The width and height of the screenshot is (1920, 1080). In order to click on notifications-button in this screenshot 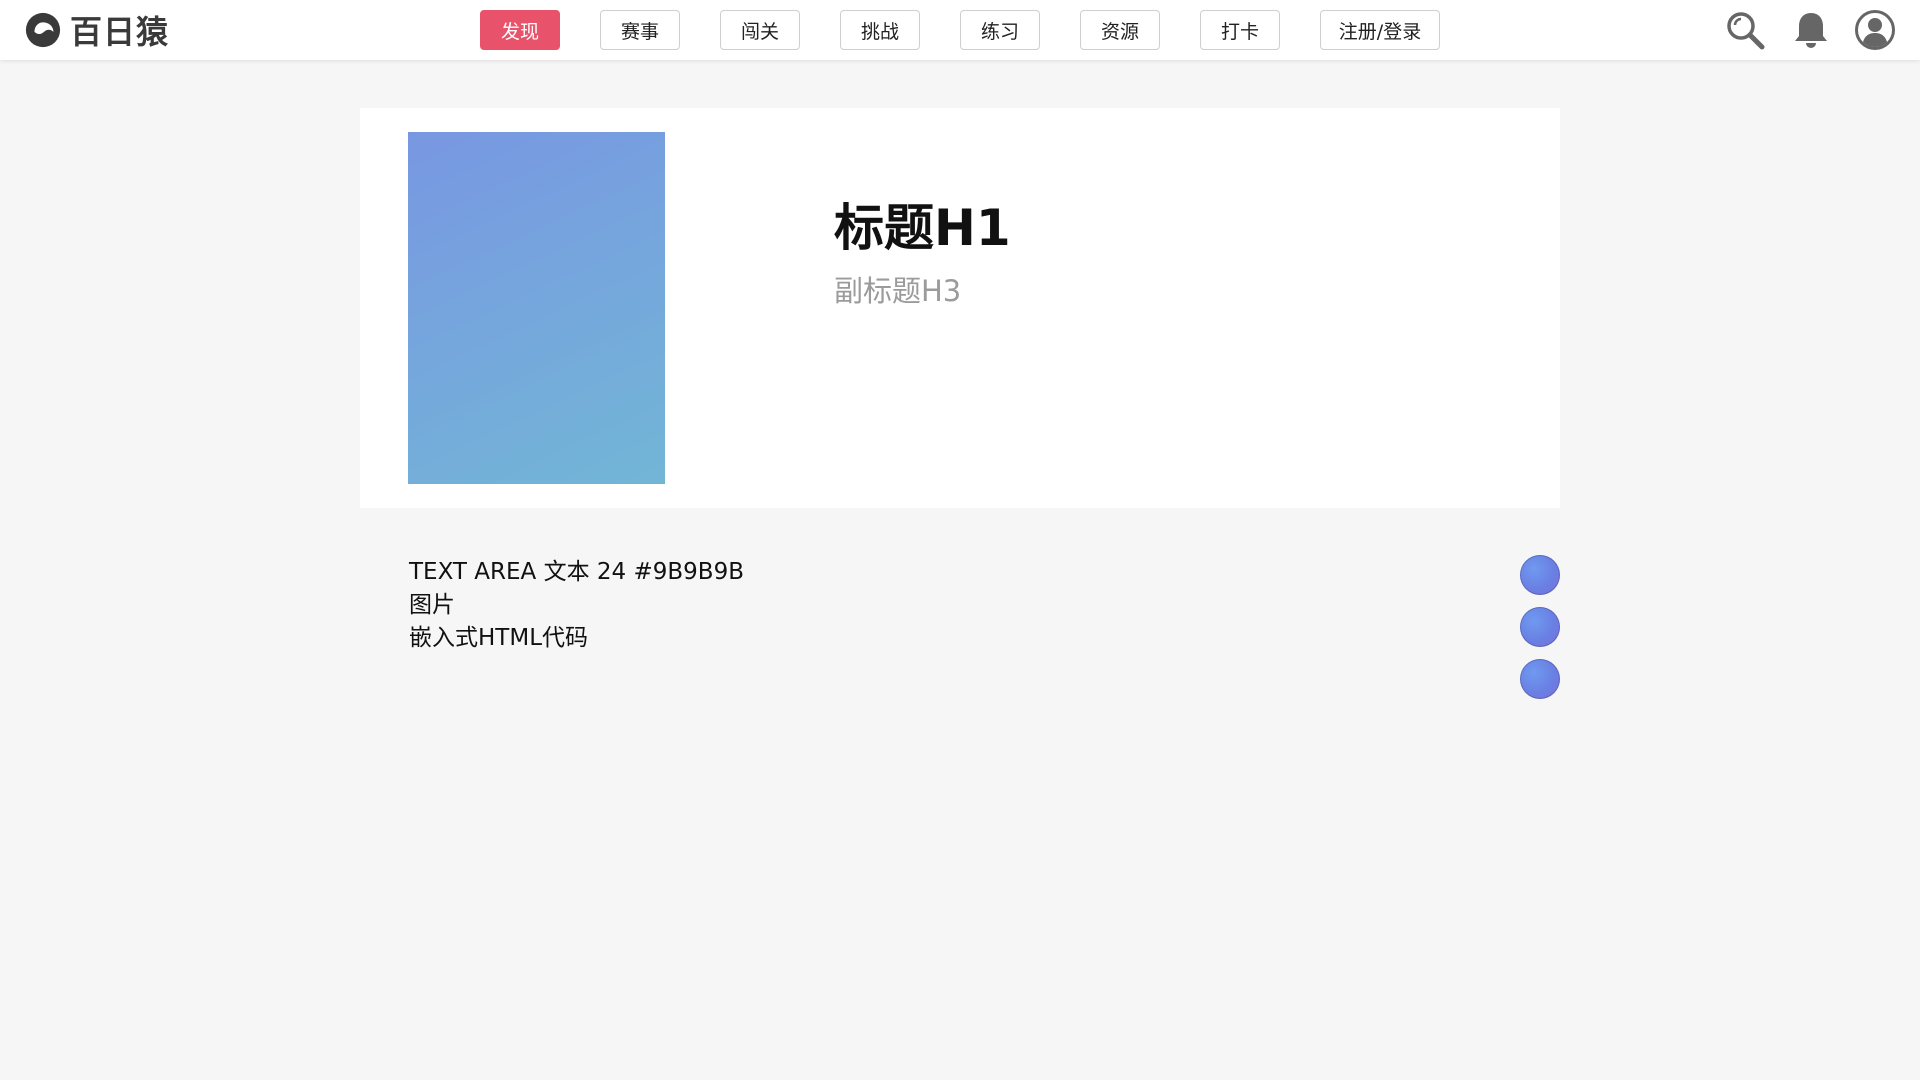, I will do `click(1811, 30)`.